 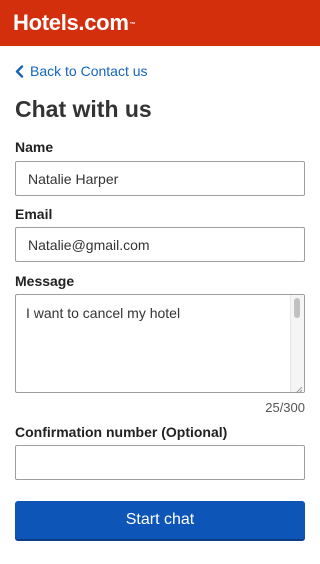 What do you see at coordinates (160, 178) in the screenshot?
I see `name-field` at bounding box center [160, 178].